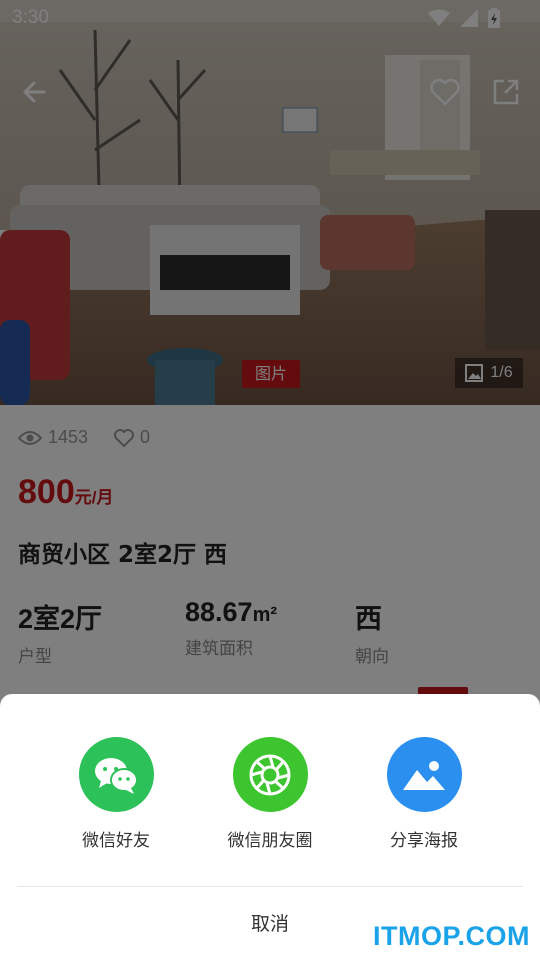  I want to click on share-label: 微信朋友圈, so click(270, 841).